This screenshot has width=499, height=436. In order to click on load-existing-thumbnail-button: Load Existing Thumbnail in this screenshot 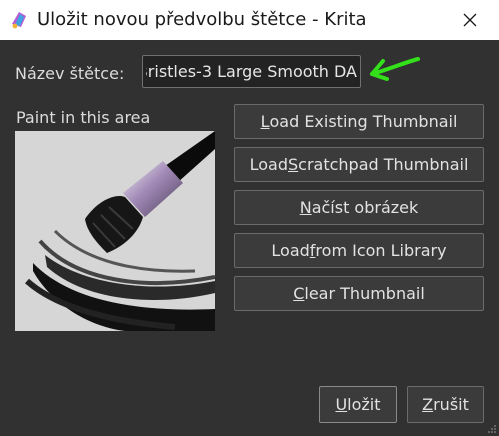, I will do `click(359, 121)`.